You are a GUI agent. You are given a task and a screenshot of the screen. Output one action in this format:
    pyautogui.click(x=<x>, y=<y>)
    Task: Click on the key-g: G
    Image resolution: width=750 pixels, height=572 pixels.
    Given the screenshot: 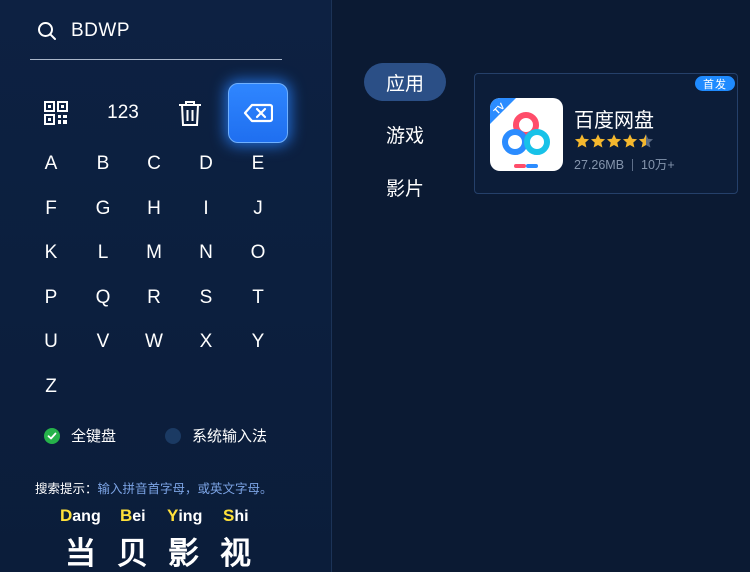 What is the action you would take?
    pyautogui.click(x=103, y=209)
    